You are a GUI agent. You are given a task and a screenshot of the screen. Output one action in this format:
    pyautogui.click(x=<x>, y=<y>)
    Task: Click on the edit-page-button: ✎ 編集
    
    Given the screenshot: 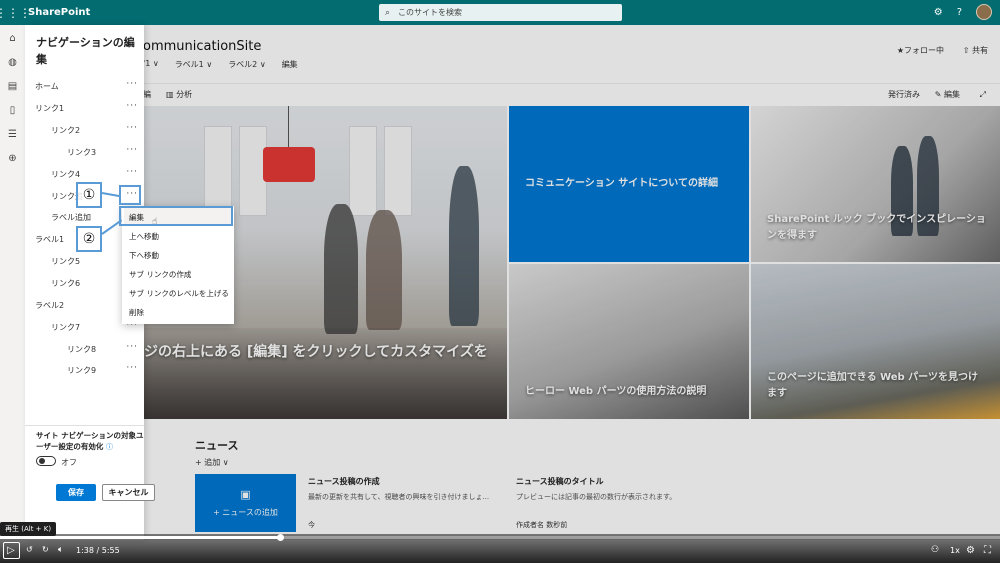 What is the action you would take?
    pyautogui.click(x=947, y=94)
    